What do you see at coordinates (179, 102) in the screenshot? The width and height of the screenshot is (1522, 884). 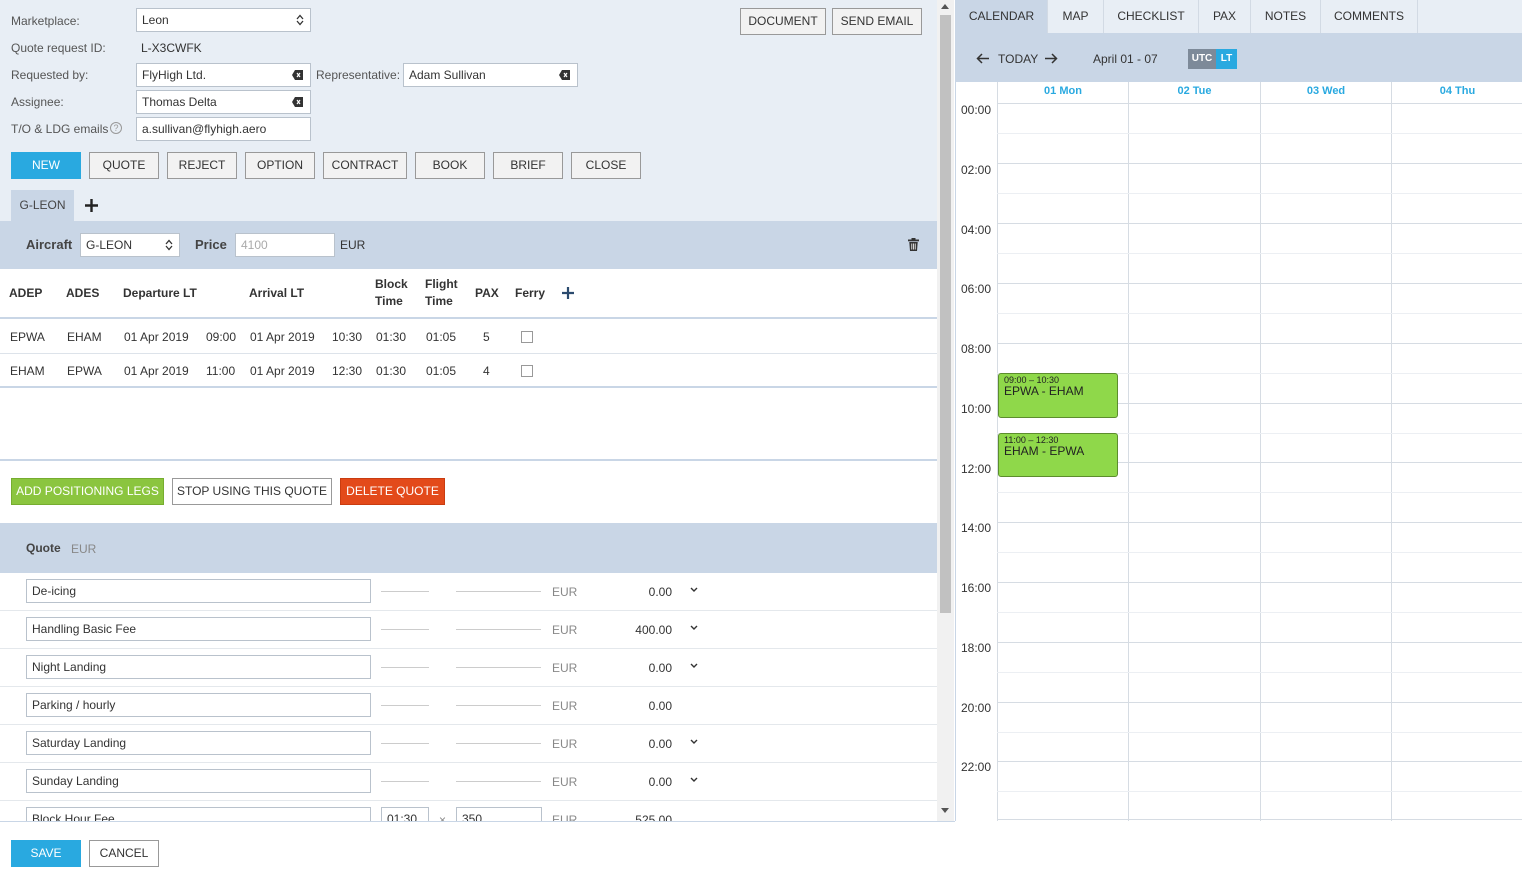 I see `assignee-value: Thomas Delta` at bounding box center [179, 102].